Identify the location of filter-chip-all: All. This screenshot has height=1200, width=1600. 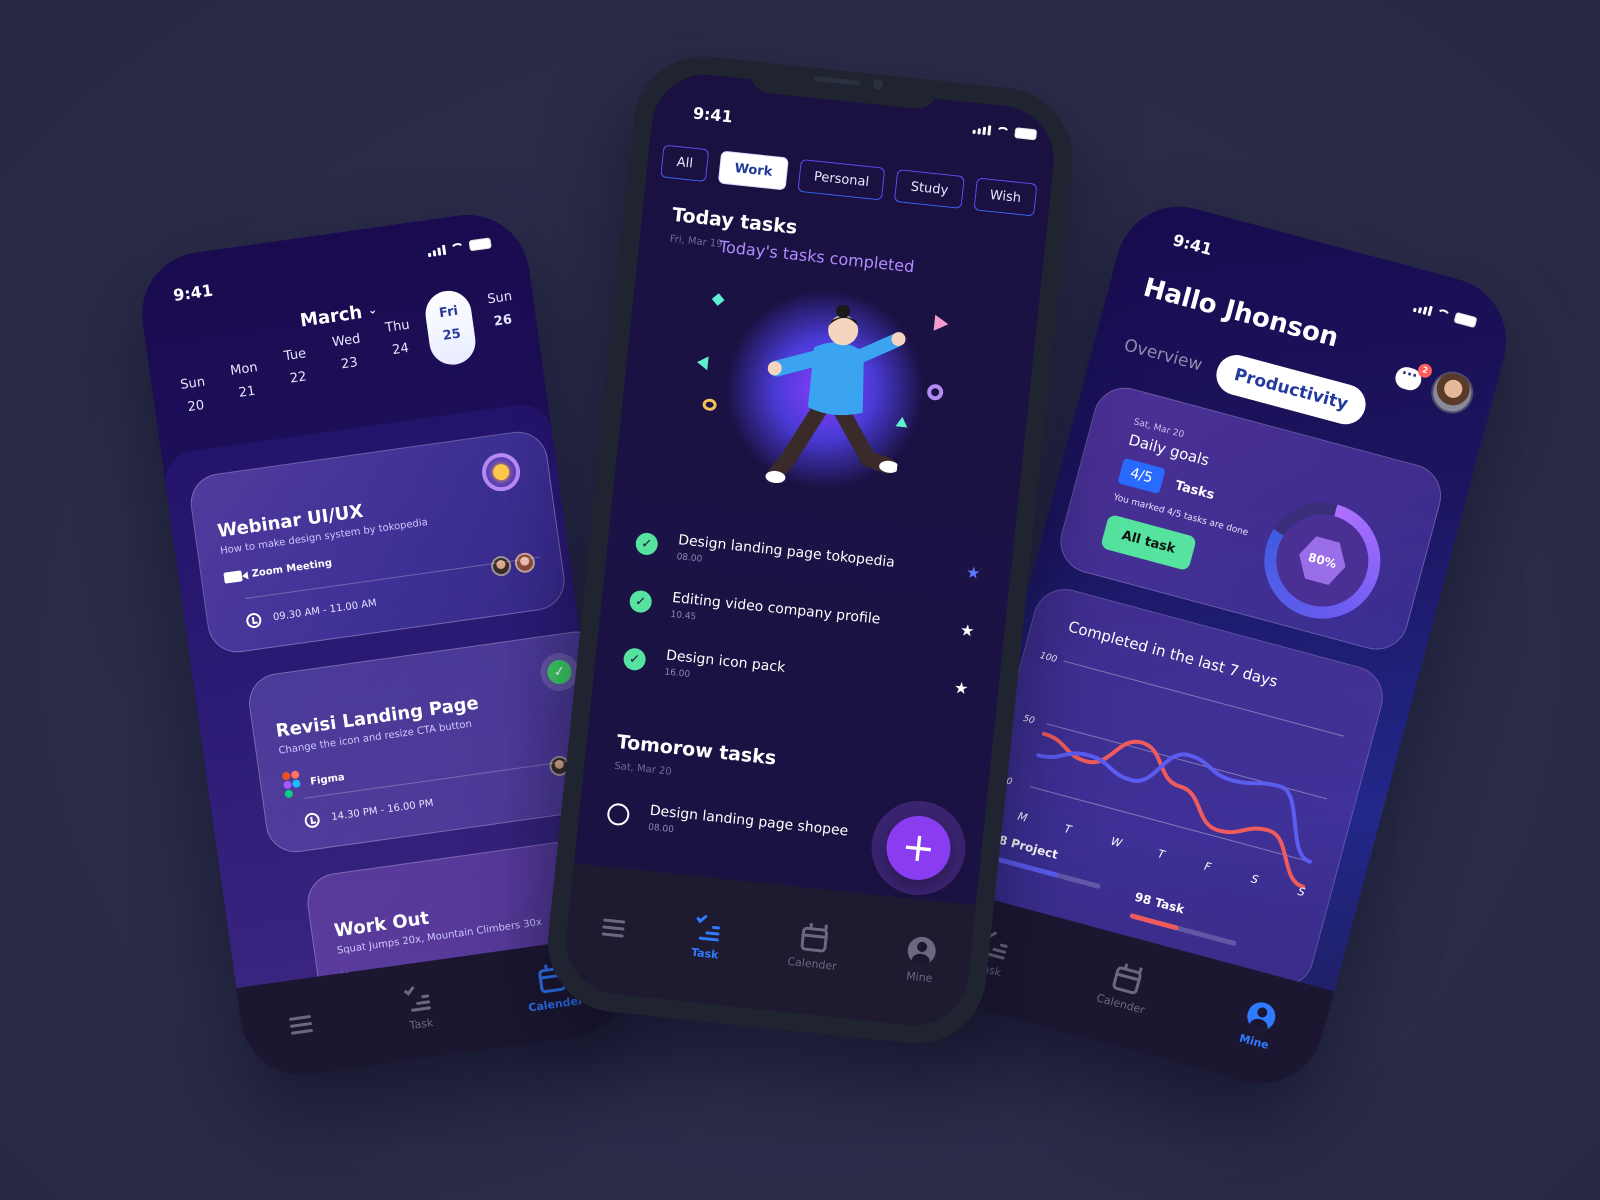
(685, 163).